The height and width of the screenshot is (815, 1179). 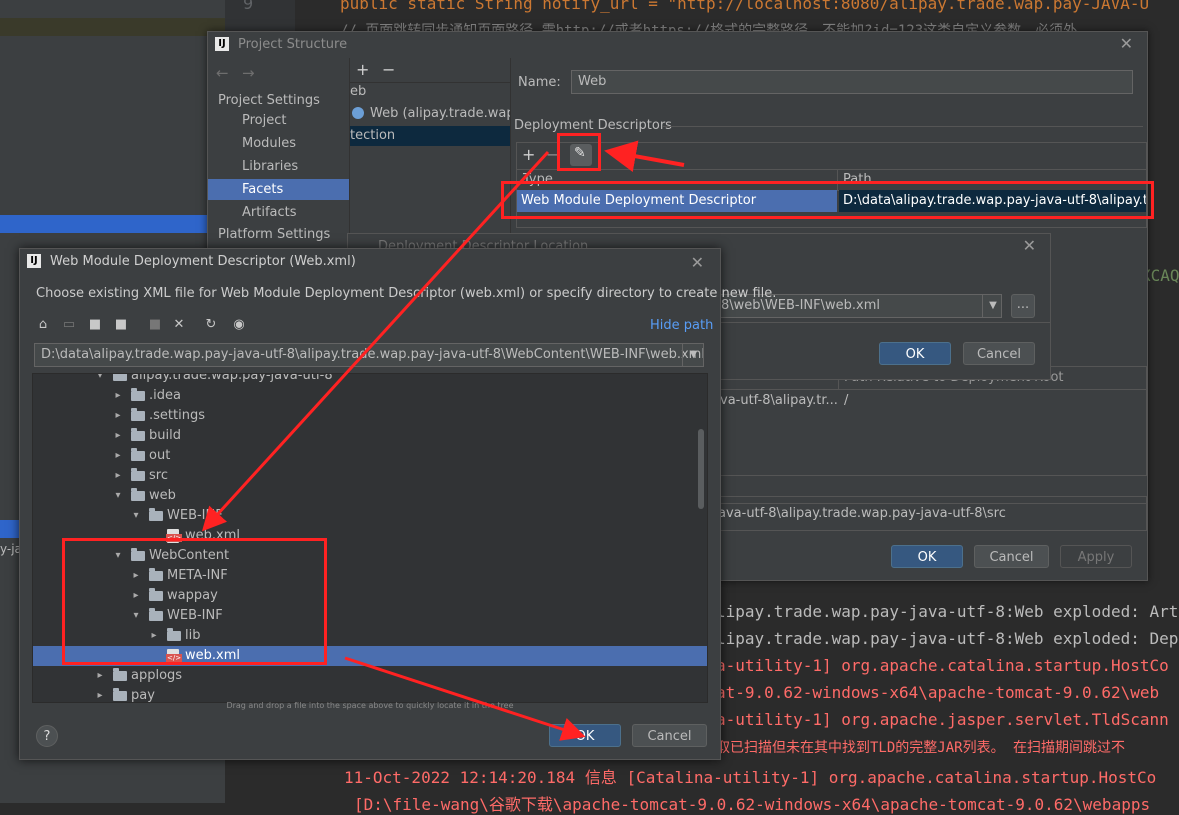 What do you see at coordinates (430, 114) in the screenshot?
I see `facet-item-web: Web (alipay.trade.wap.p` at bounding box center [430, 114].